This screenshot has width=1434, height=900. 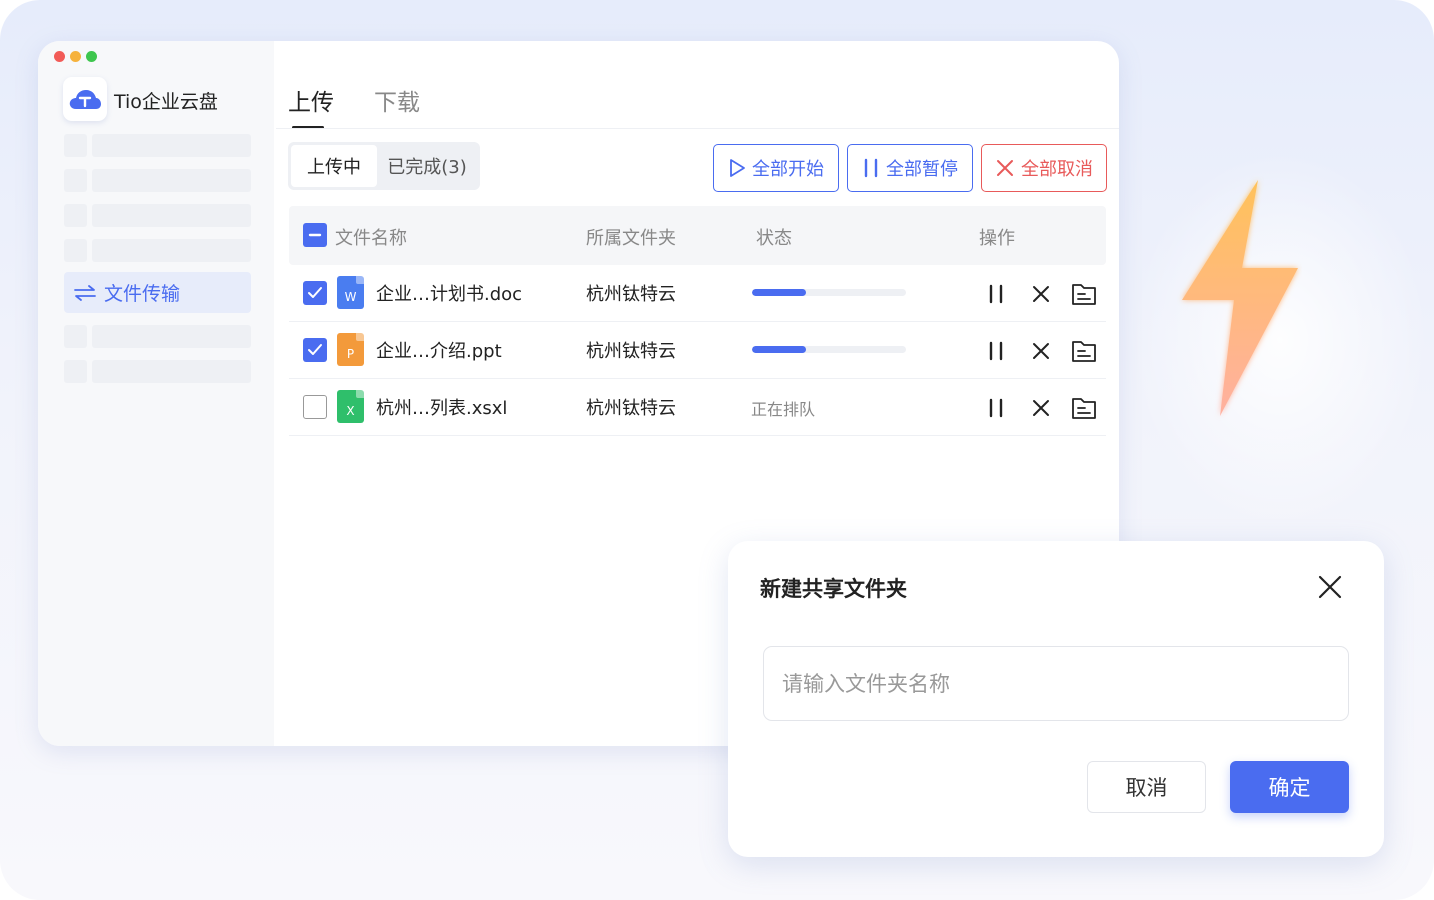 I want to click on tabs-divider, so click(x=697, y=128).